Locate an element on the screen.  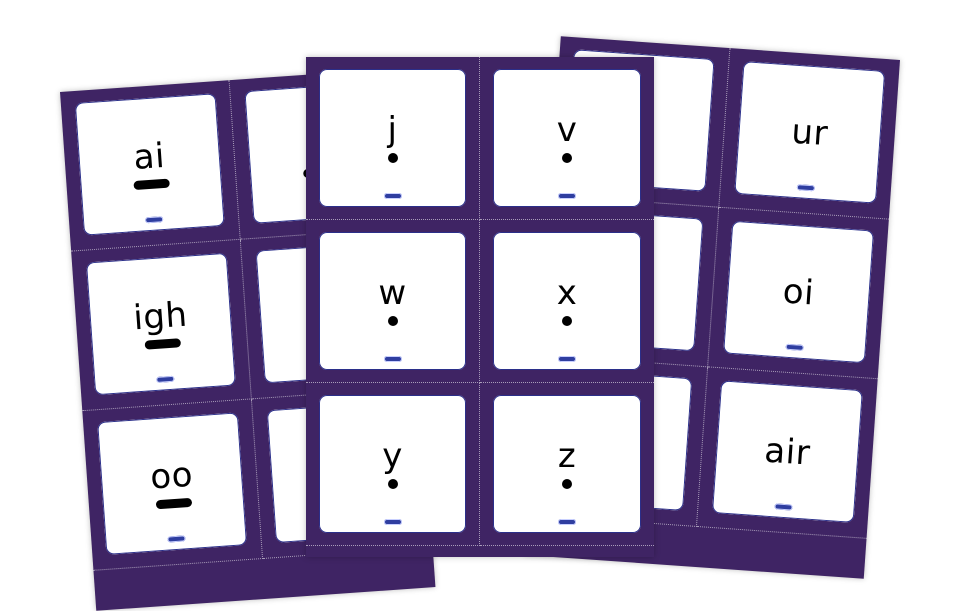
card-cell: ai is located at coordinates (150, 166).